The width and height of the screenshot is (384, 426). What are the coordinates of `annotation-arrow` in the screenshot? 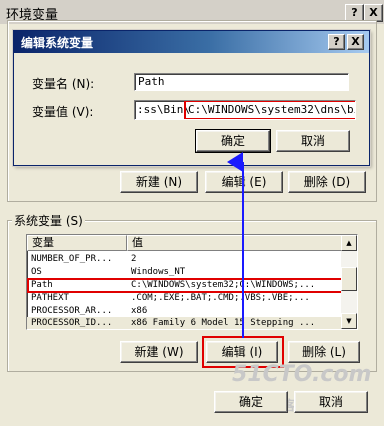 It's located at (235, 245).